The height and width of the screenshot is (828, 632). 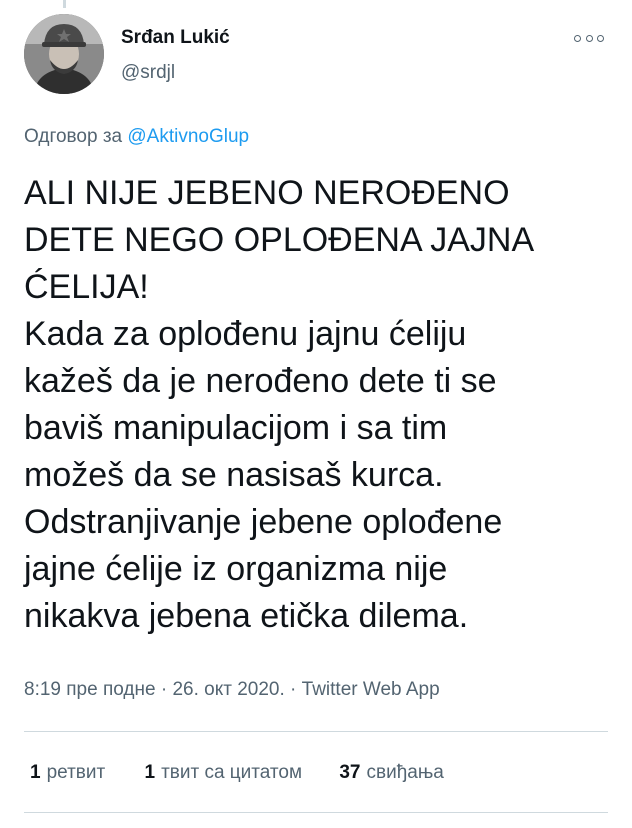 I want to click on quotes-label: твит са цитатом, so click(x=232, y=772).